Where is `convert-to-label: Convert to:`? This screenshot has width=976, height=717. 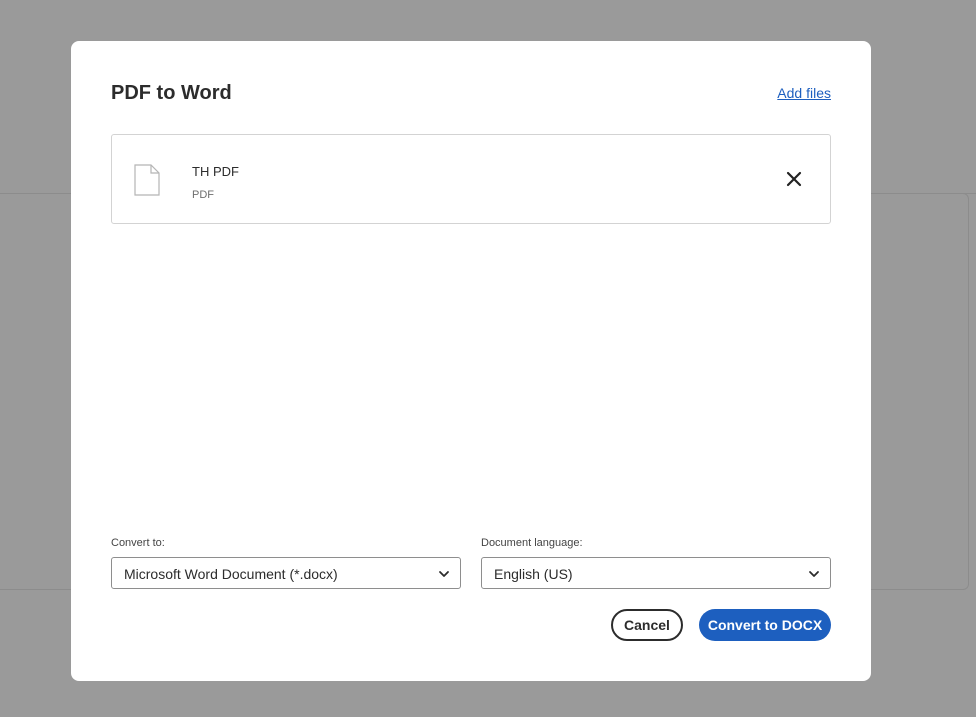
convert-to-label: Convert to: is located at coordinates (138, 543).